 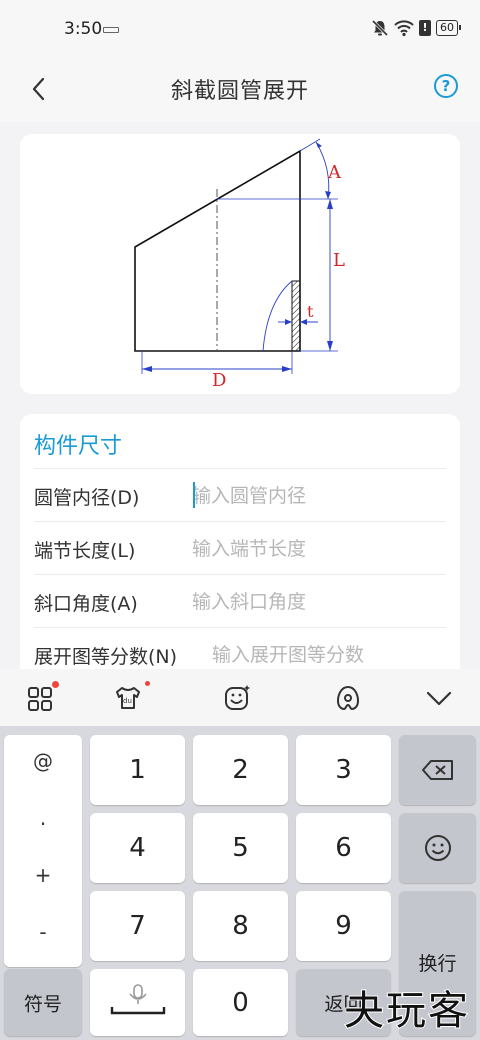 I want to click on key-8: 8, so click(x=240, y=926).